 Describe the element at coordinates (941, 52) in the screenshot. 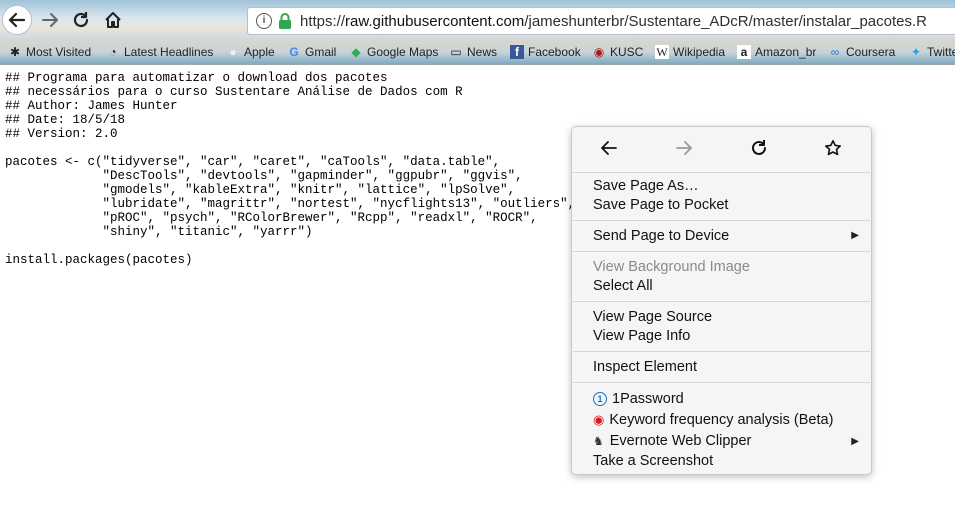

I see `bookmark-label: Twitter` at that location.